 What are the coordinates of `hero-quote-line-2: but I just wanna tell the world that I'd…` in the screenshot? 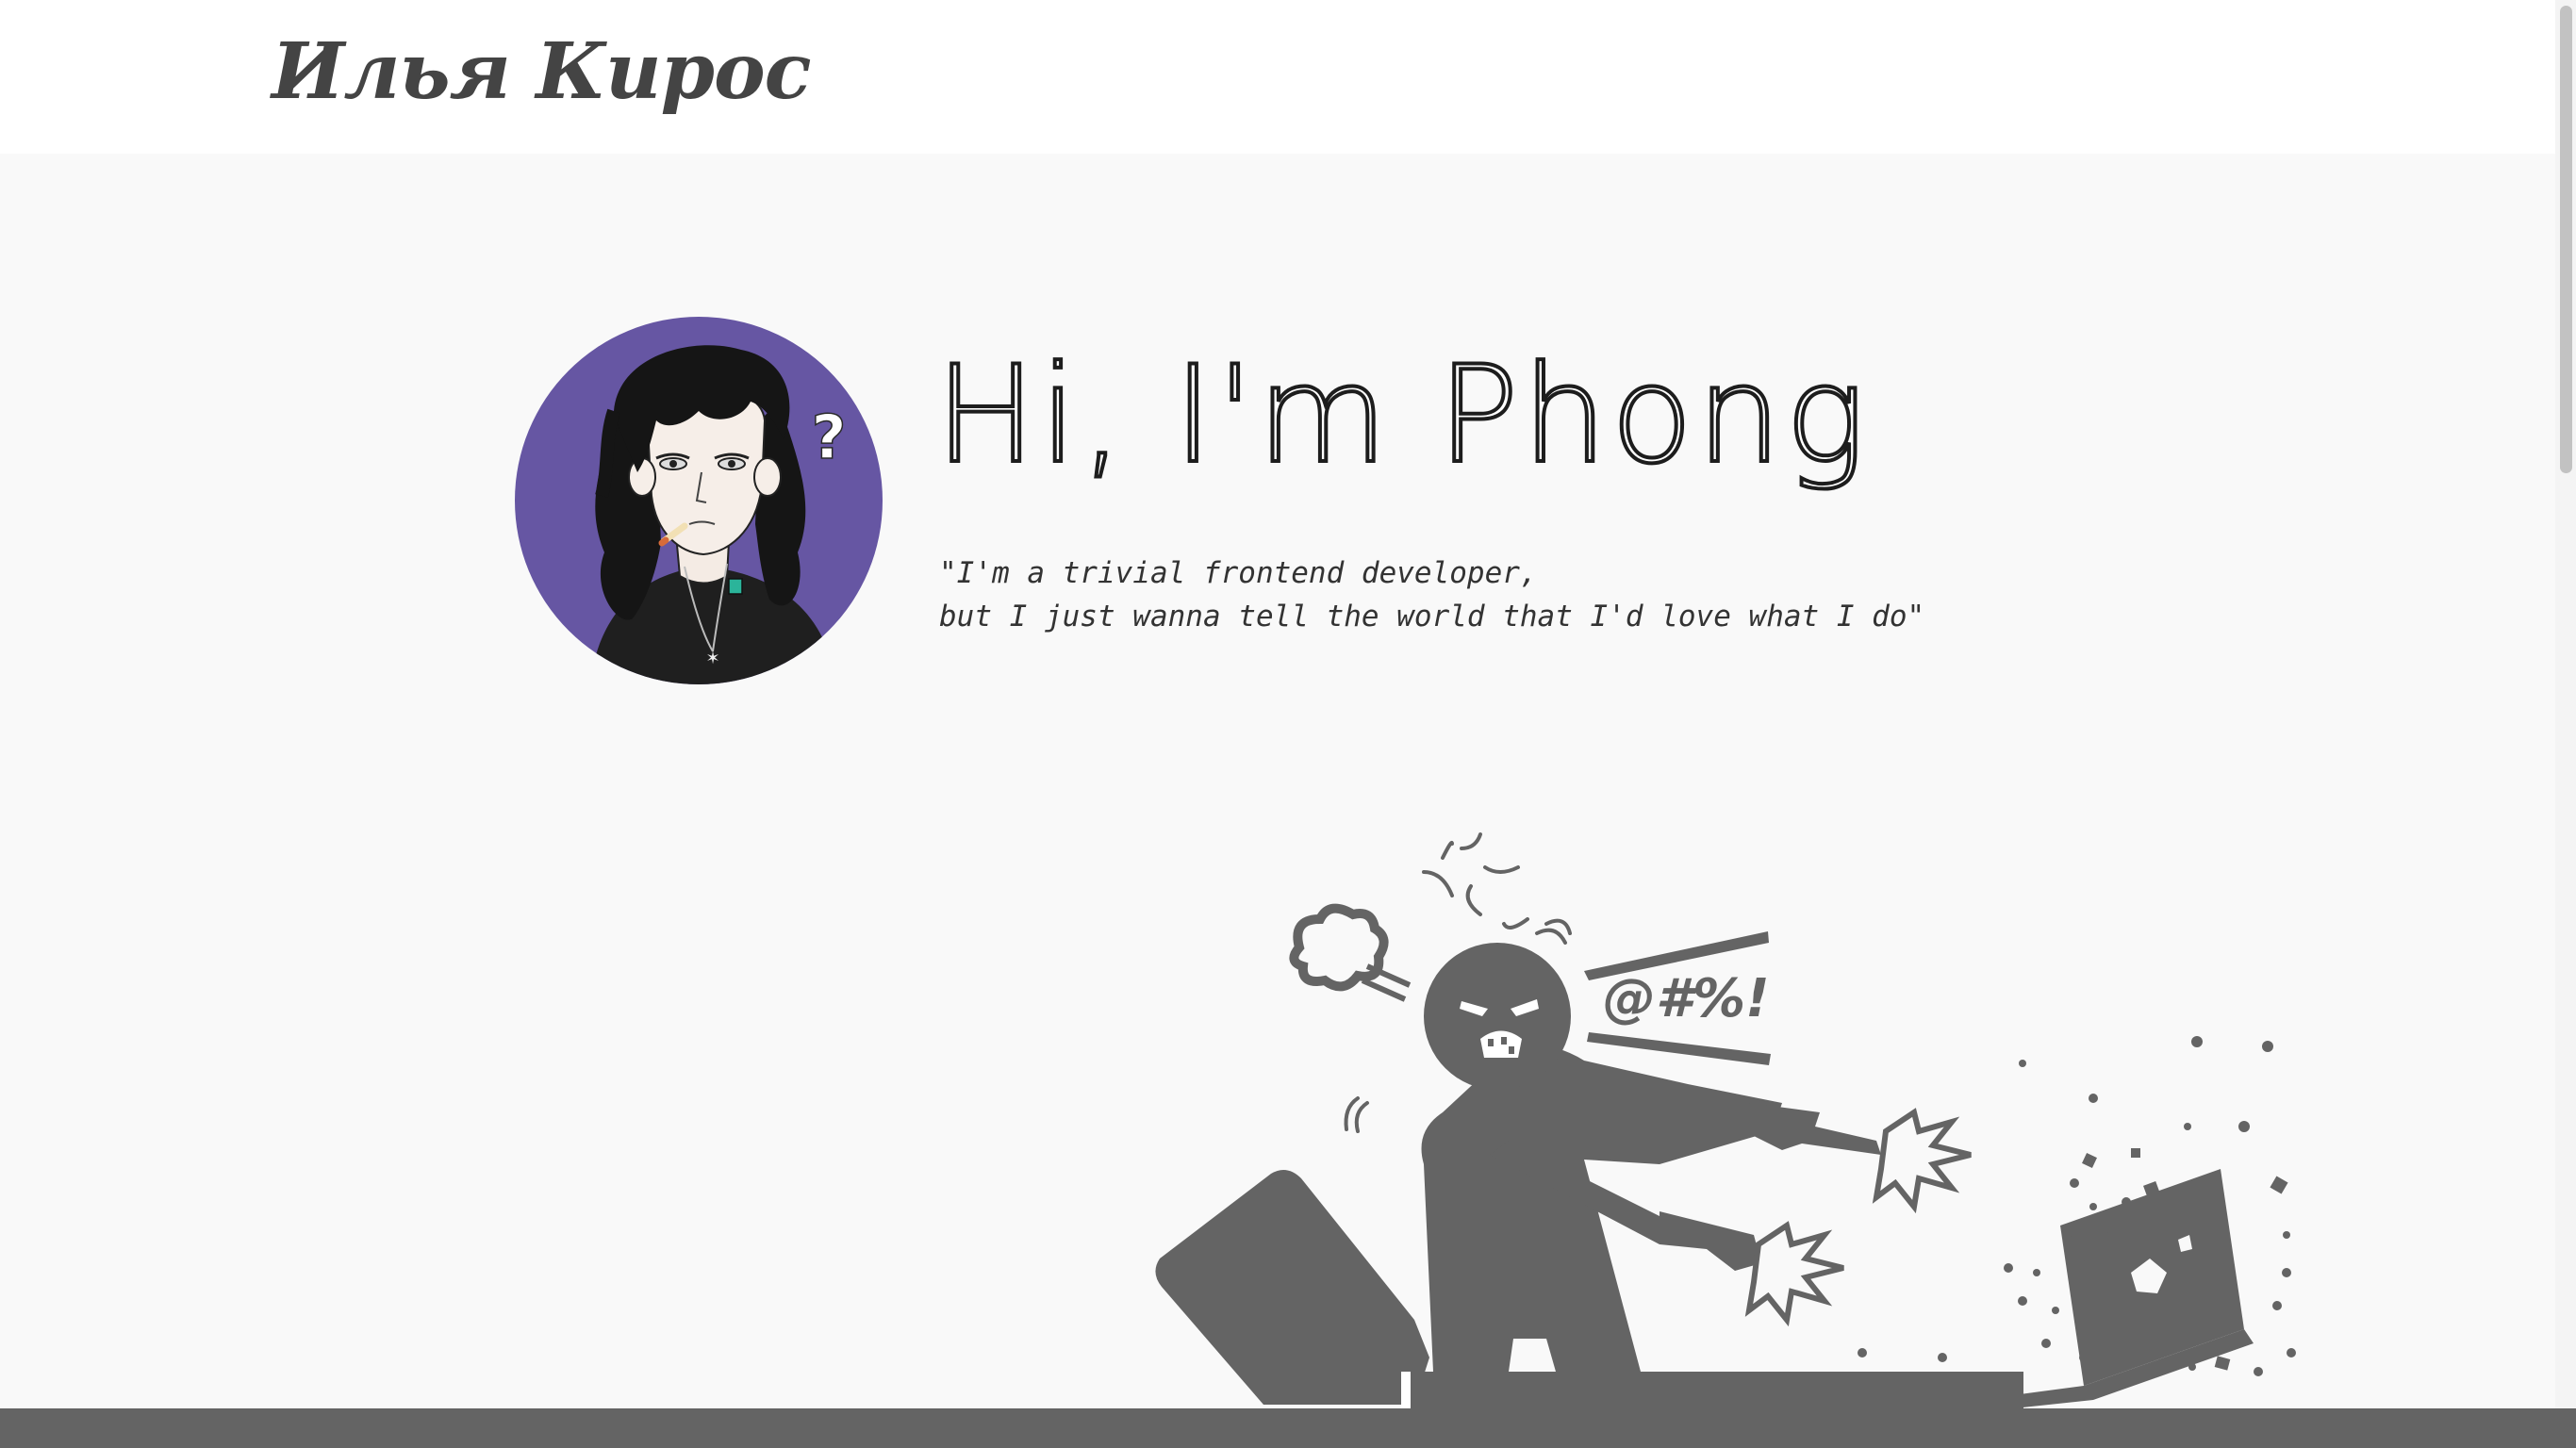 It's located at (1432, 617).